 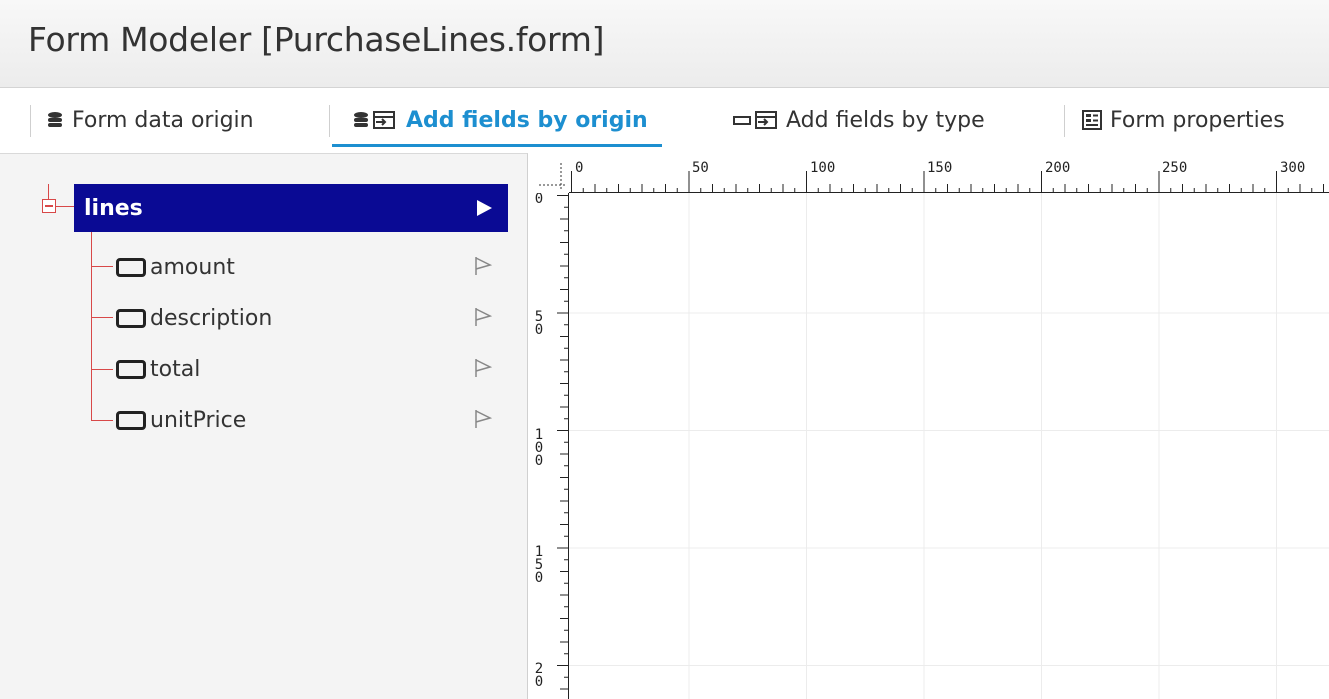 What do you see at coordinates (49, 206) in the screenshot?
I see `collapse-toggle` at bounding box center [49, 206].